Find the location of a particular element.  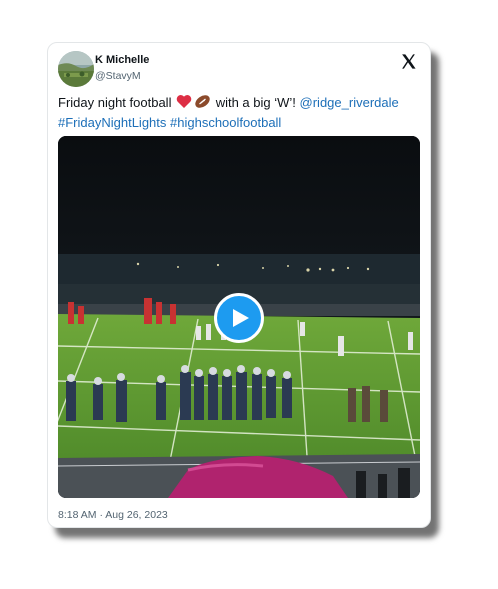

red-heart-icon is located at coordinates (184, 104).